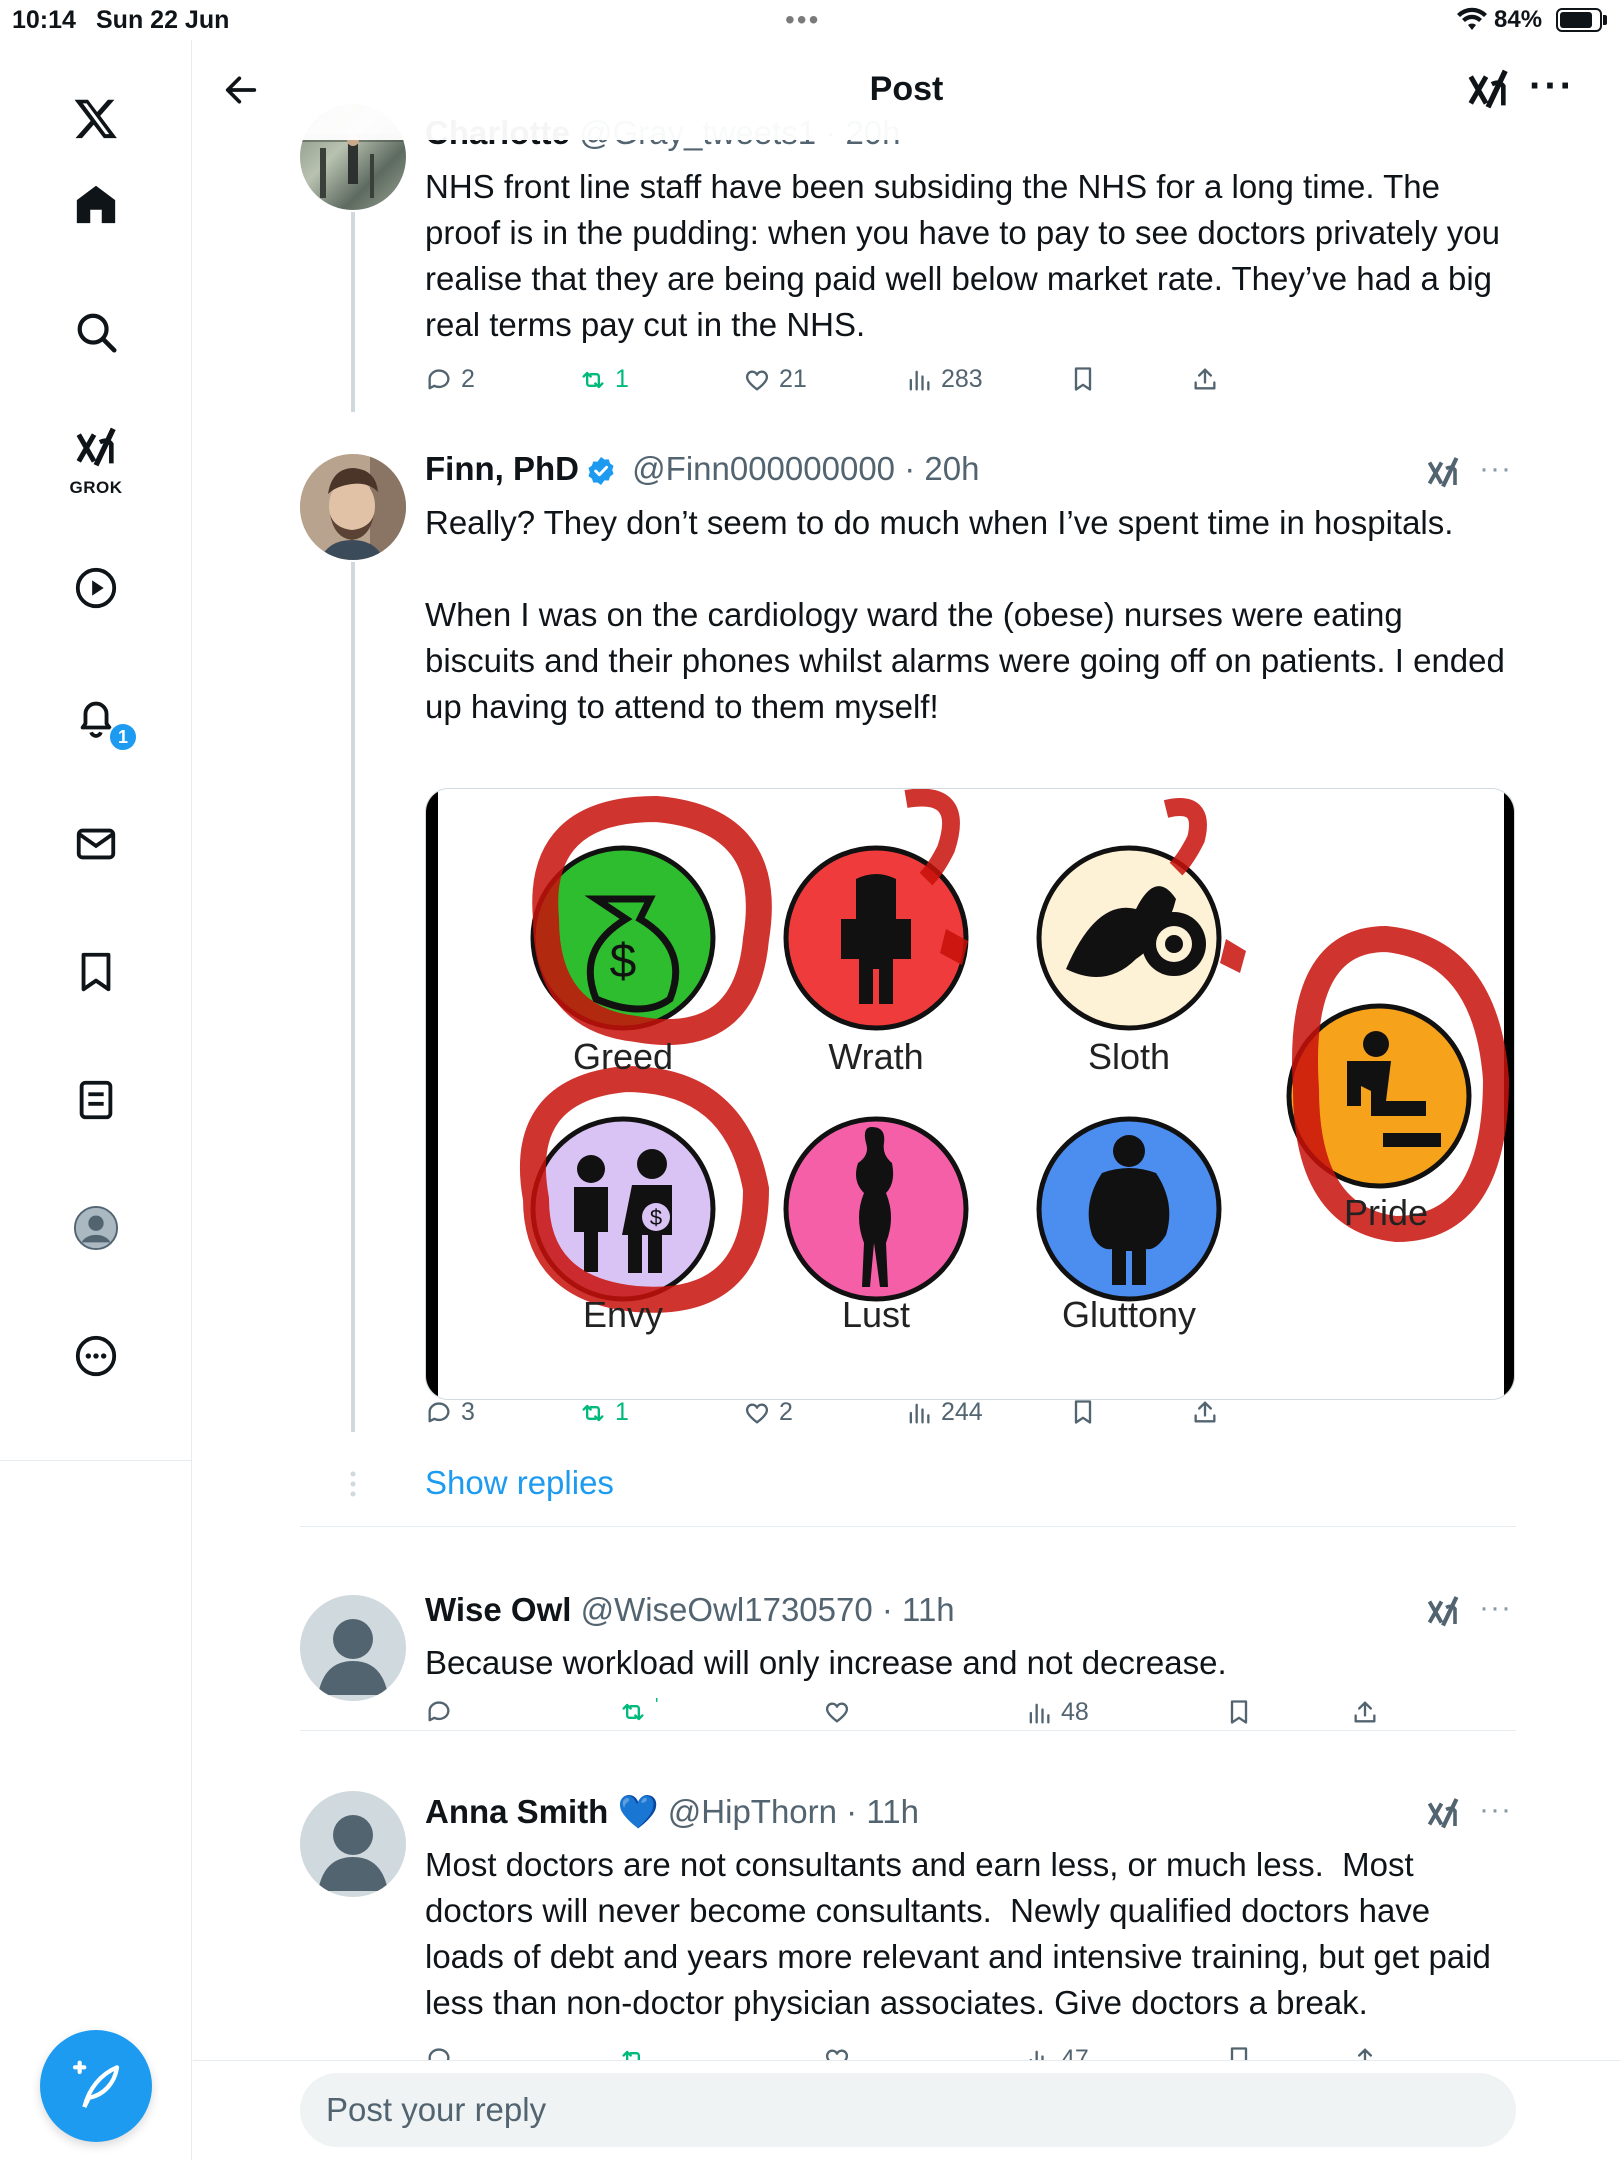  I want to click on author-name: Anna Smith, so click(516, 1811).